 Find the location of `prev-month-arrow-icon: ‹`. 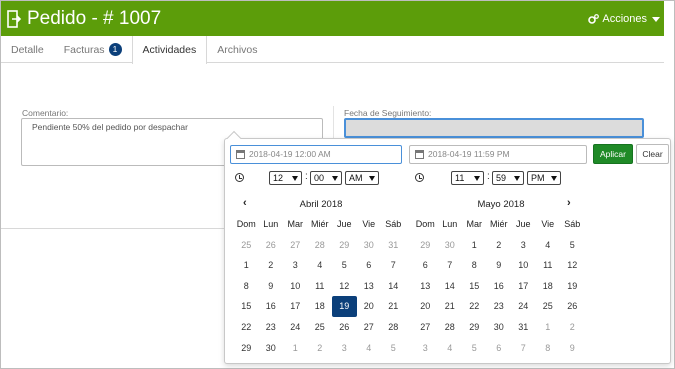

prev-month-arrow-icon: ‹ is located at coordinates (245, 203).